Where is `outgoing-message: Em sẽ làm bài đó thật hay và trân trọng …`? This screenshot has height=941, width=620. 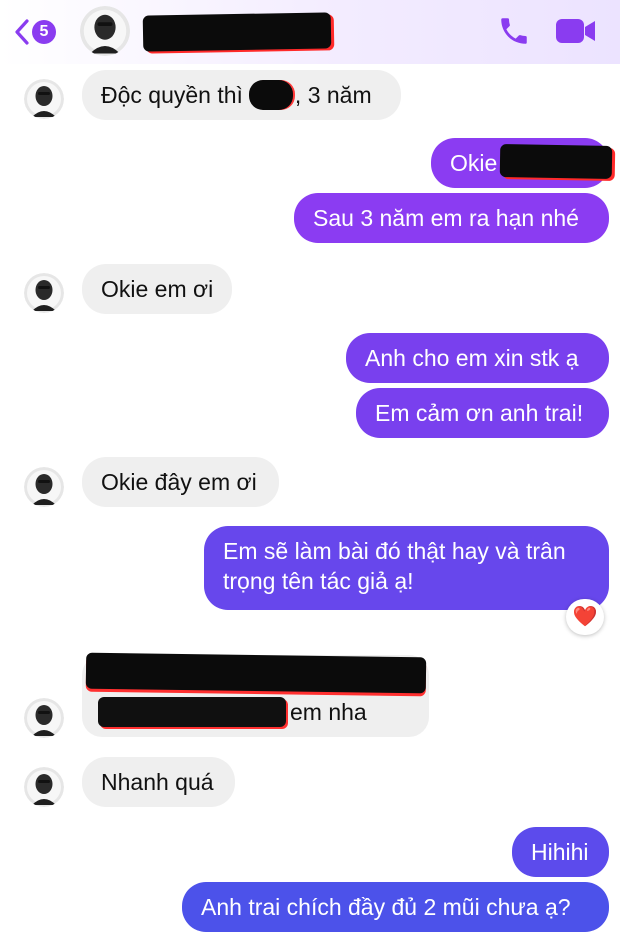
outgoing-message: Em sẽ làm bài đó thật hay và trân trọng … is located at coordinates (406, 568).